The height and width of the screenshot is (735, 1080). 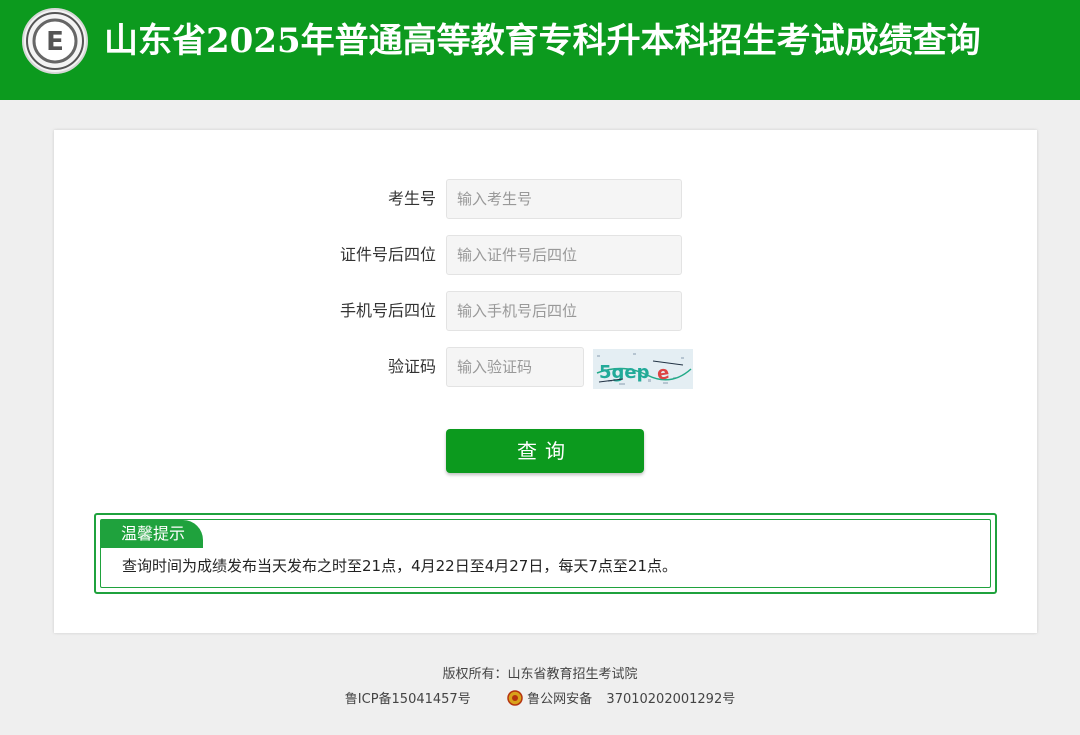 I want to click on police-badge-icon, so click(x=515, y=698).